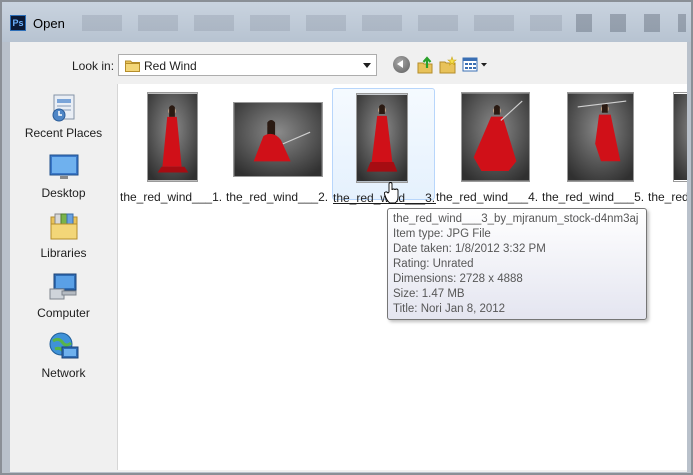 This screenshot has height=475, width=693. Describe the element at coordinates (433, 264) in the screenshot. I see `tooltip-rating: Rating: Unrated` at that location.